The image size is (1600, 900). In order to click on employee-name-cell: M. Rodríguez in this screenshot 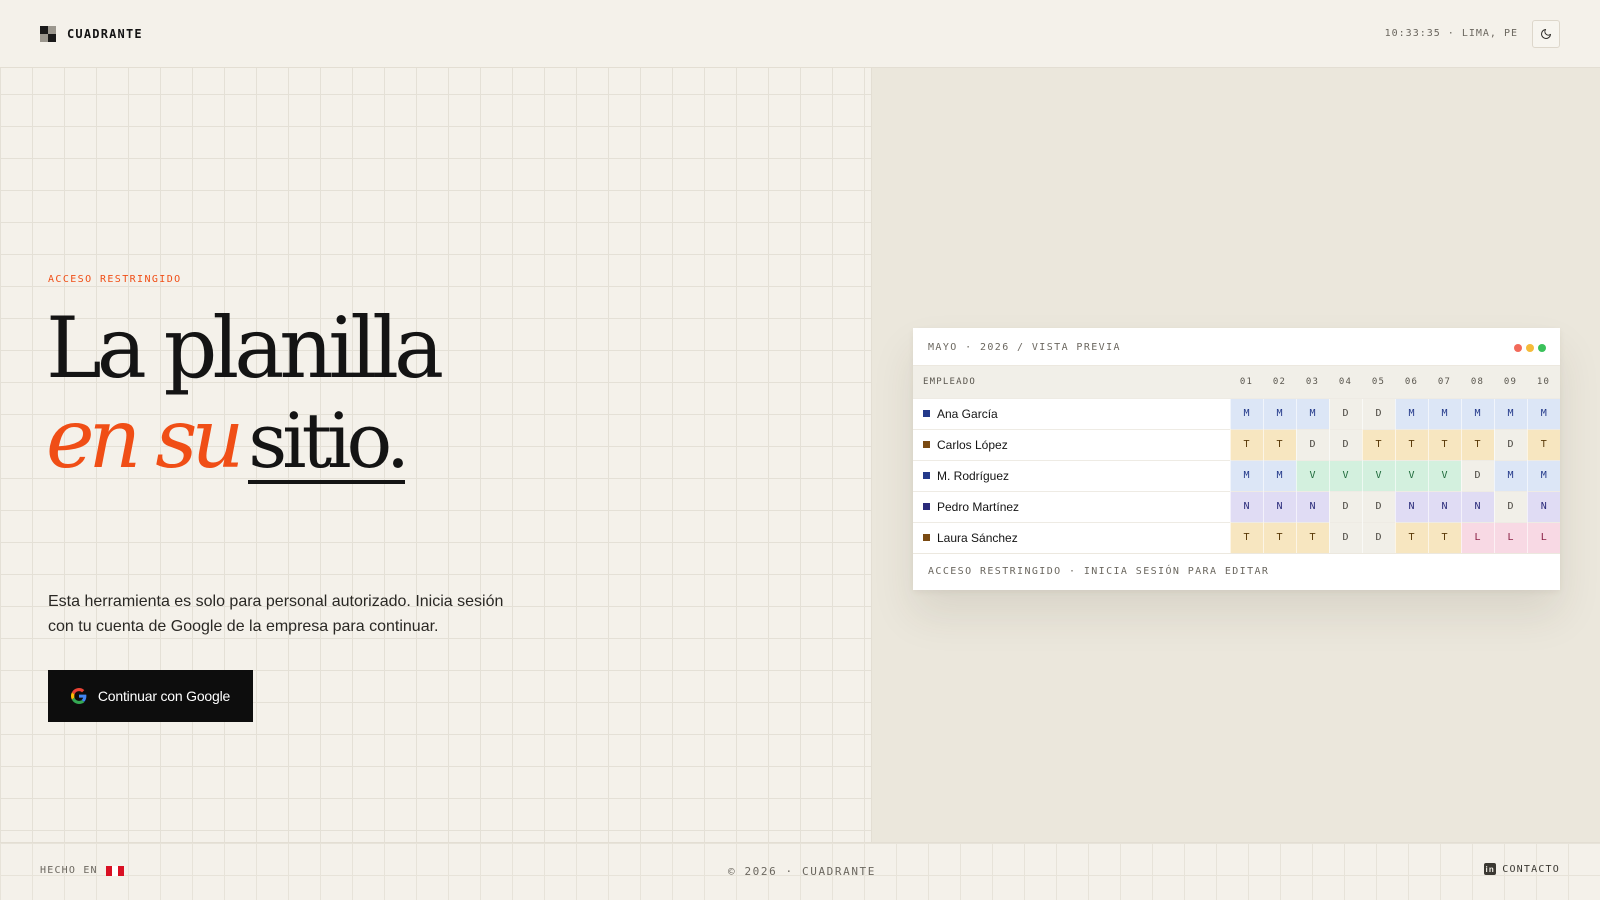, I will do `click(1071, 475)`.